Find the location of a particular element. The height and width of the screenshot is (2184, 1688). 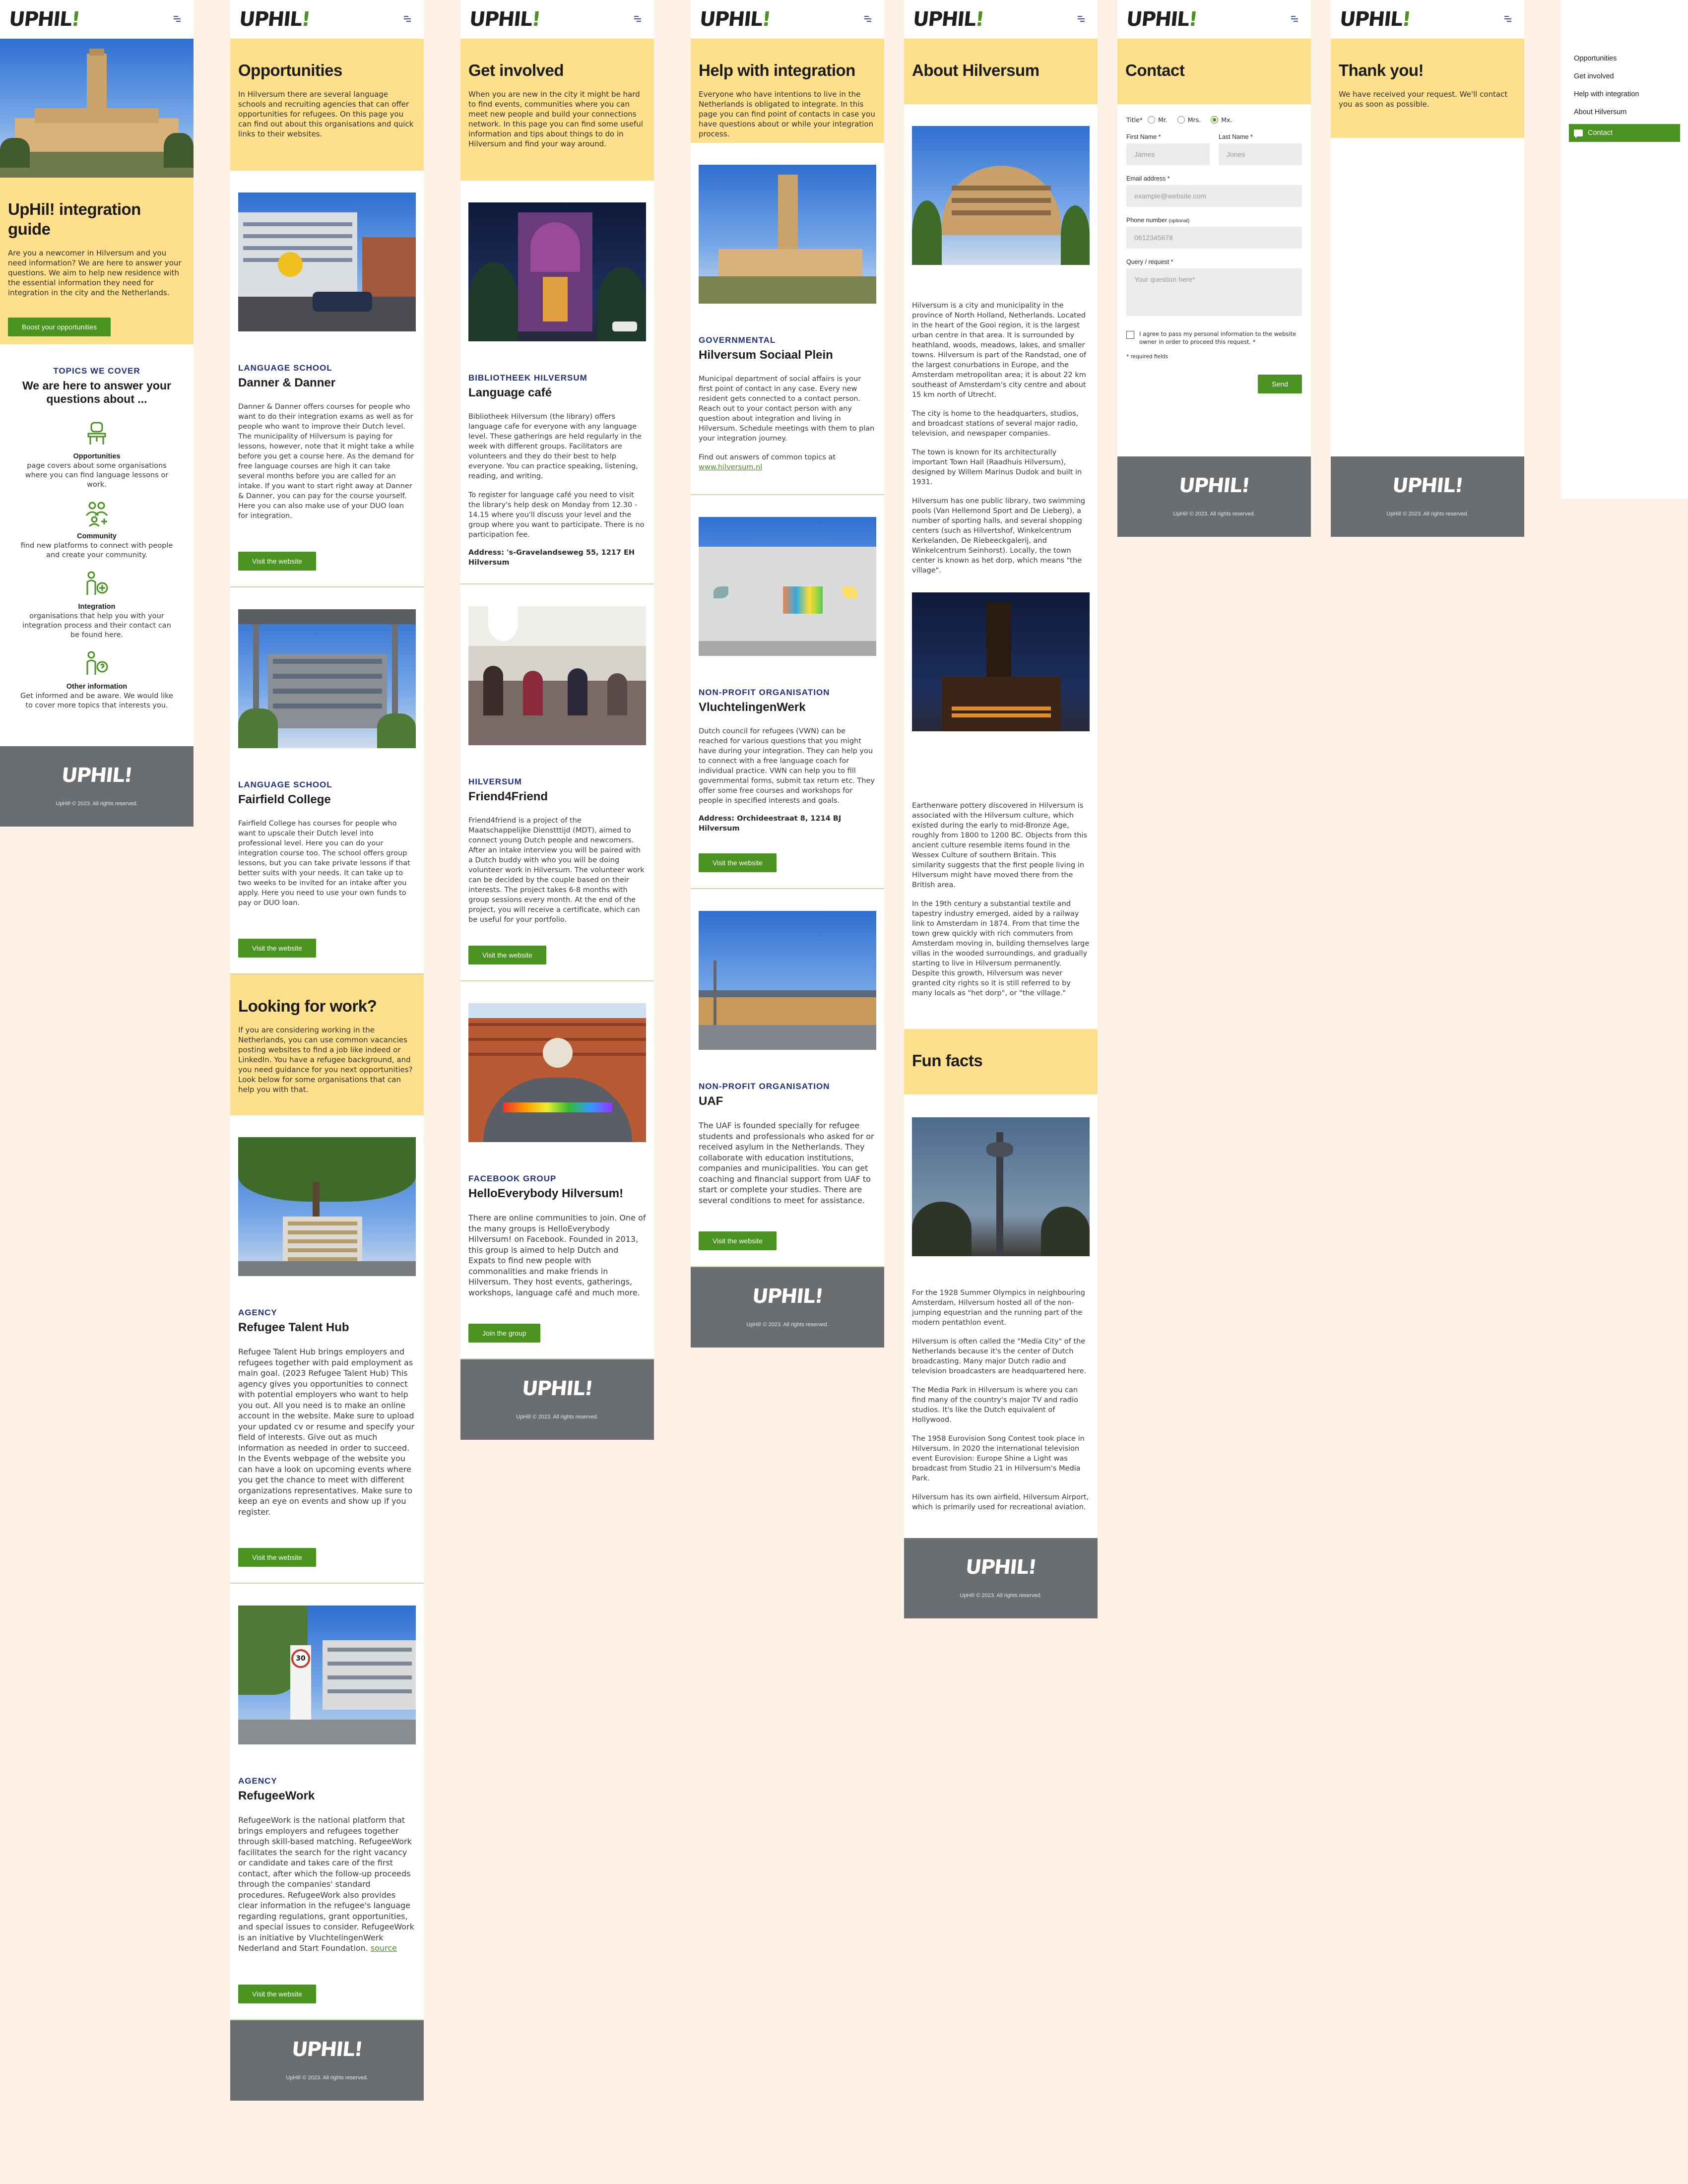

page-title: Get involved is located at coordinates (516, 70).